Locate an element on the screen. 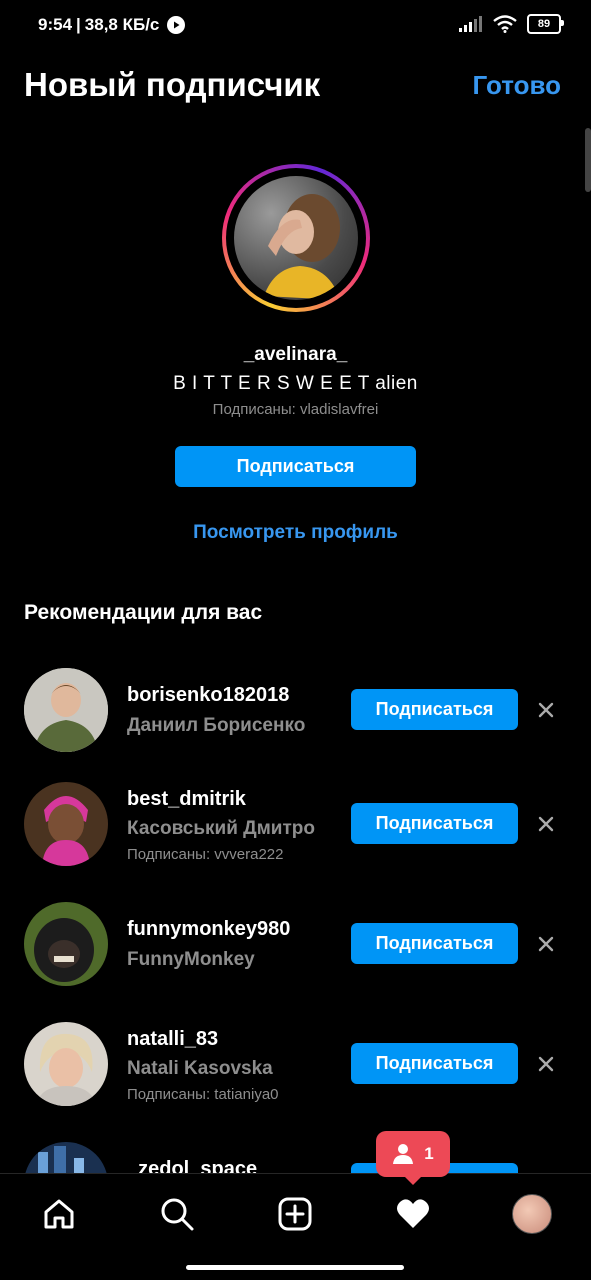  nav-search is located at coordinates (177, 1214).